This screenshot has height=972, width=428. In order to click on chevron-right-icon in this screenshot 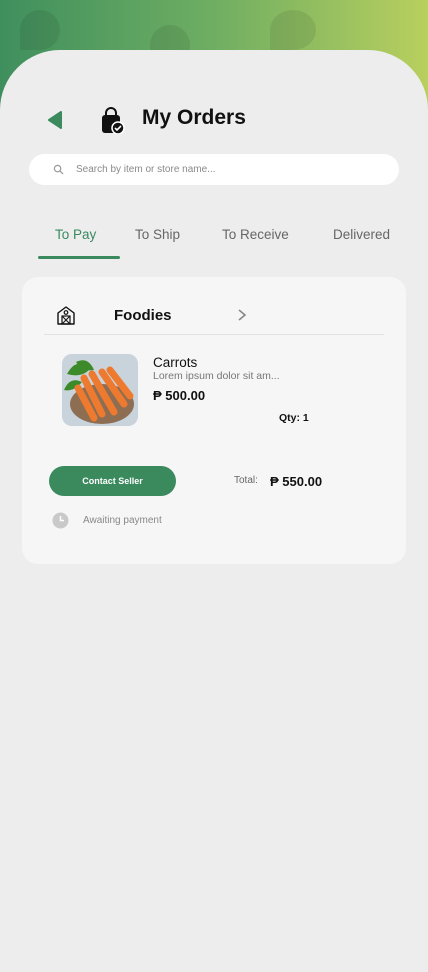, I will do `click(242, 315)`.